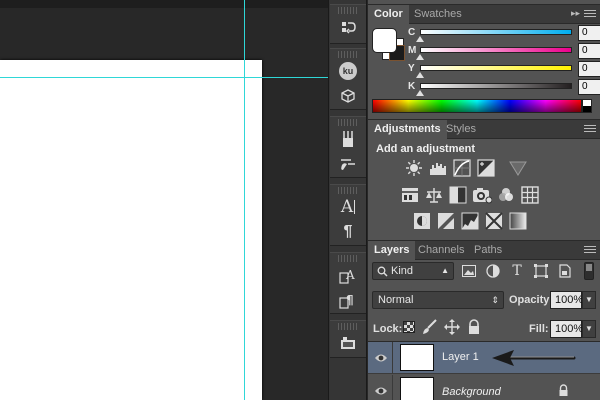 Image resolution: width=600 pixels, height=400 pixels. I want to click on 3d-button, so click(348, 95).